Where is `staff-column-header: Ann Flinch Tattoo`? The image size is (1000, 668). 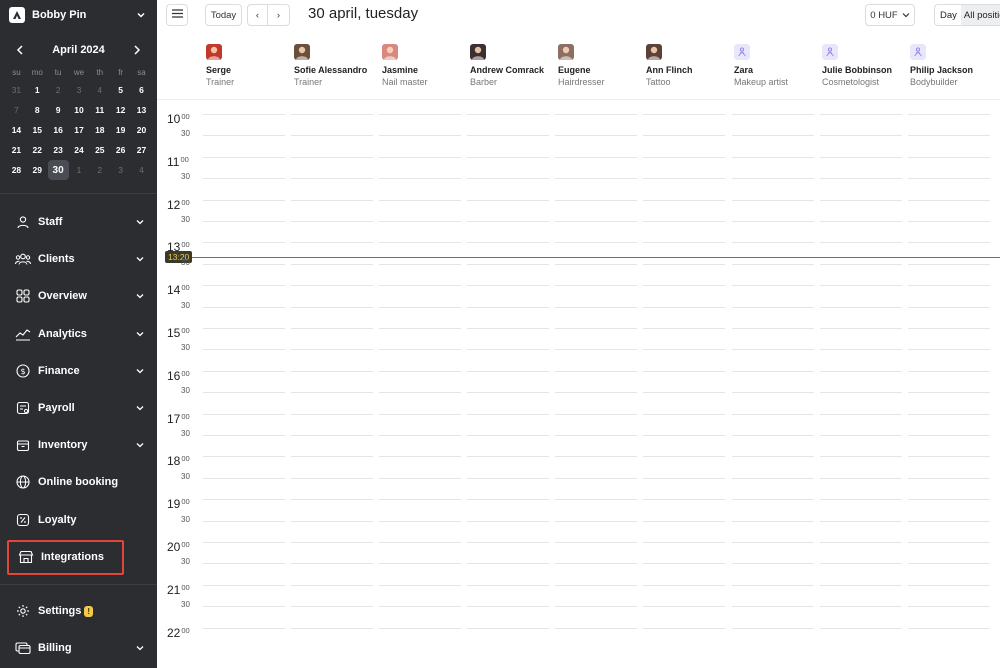 staff-column-header: Ann Flinch Tattoo is located at coordinates (689, 65).